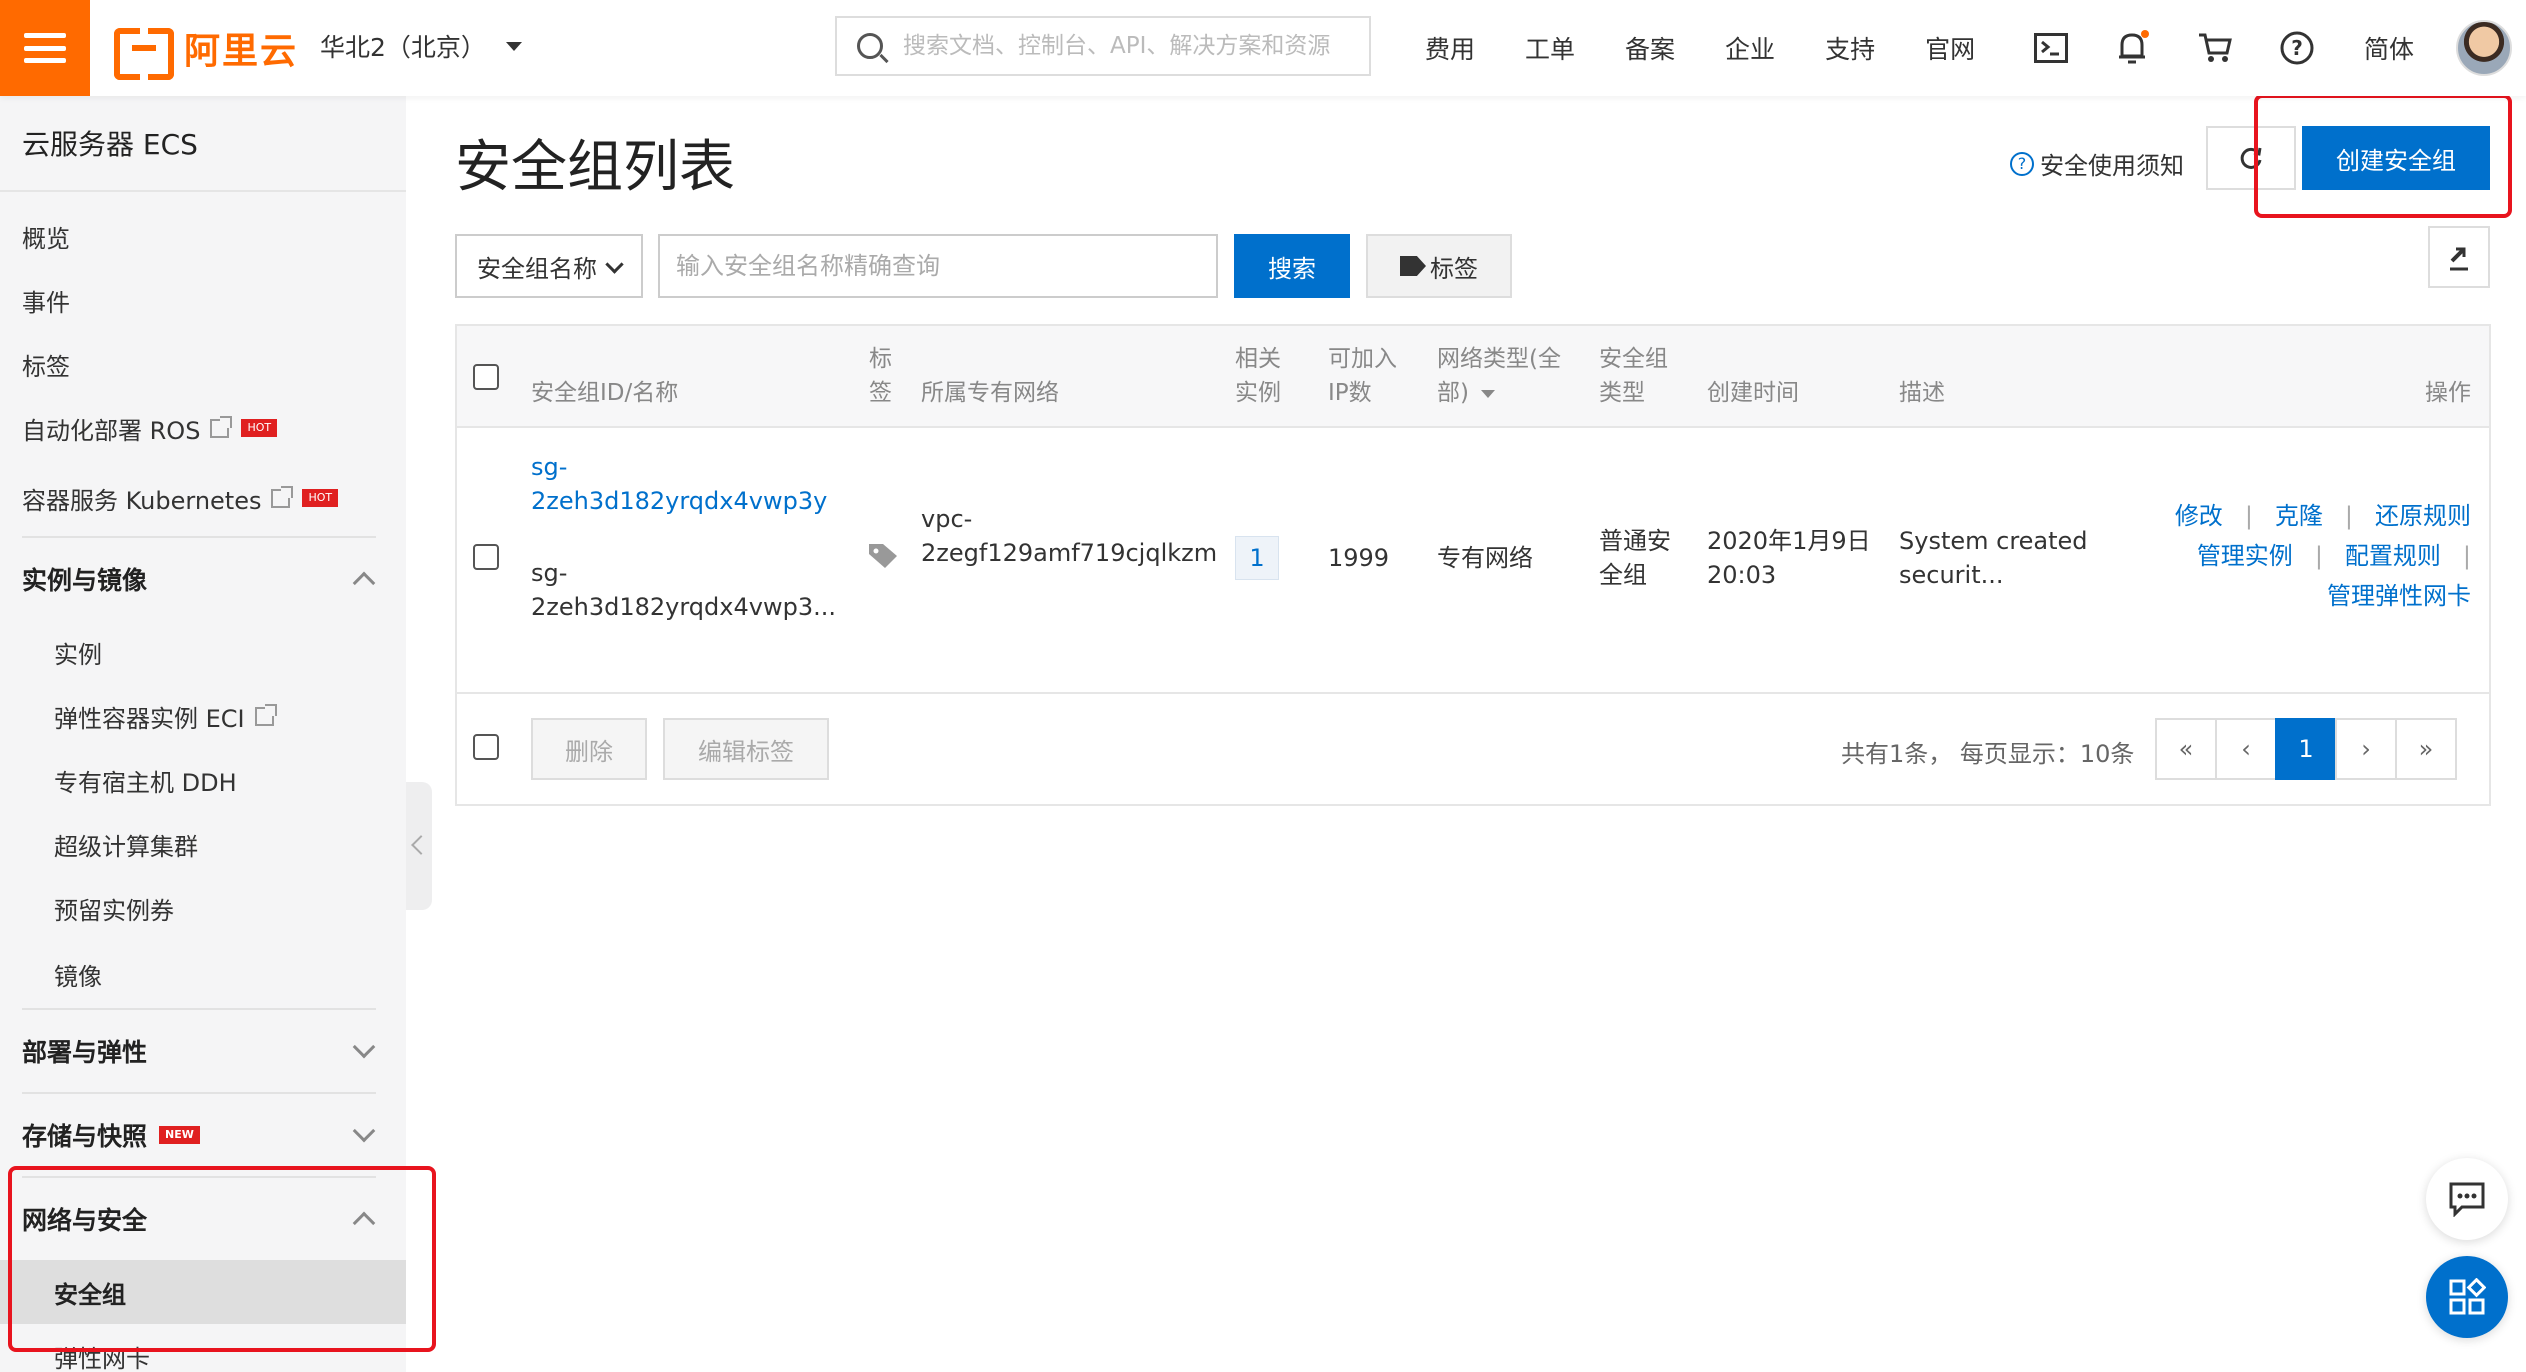  I want to click on sidebar-item-label: 镜像, so click(78, 976).